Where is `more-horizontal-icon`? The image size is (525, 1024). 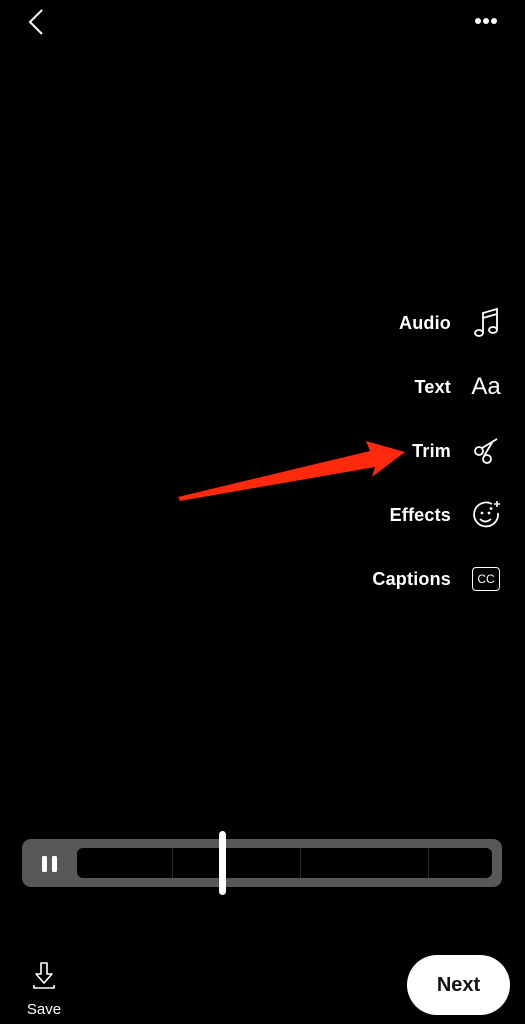 more-horizontal-icon is located at coordinates (486, 21).